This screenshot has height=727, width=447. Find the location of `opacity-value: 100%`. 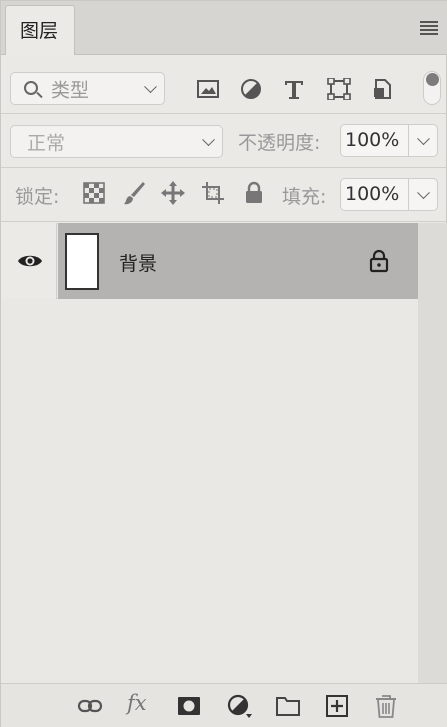

opacity-value: 100% is located at coordinates (372, 140).